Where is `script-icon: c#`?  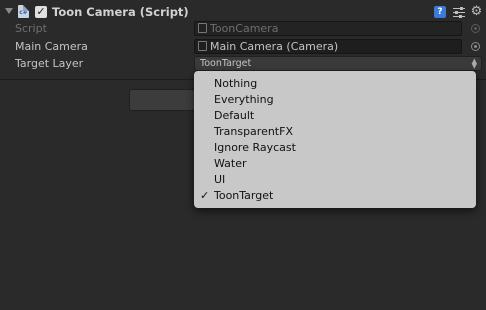 script-icon: c# is located at coordinates (23, 11).